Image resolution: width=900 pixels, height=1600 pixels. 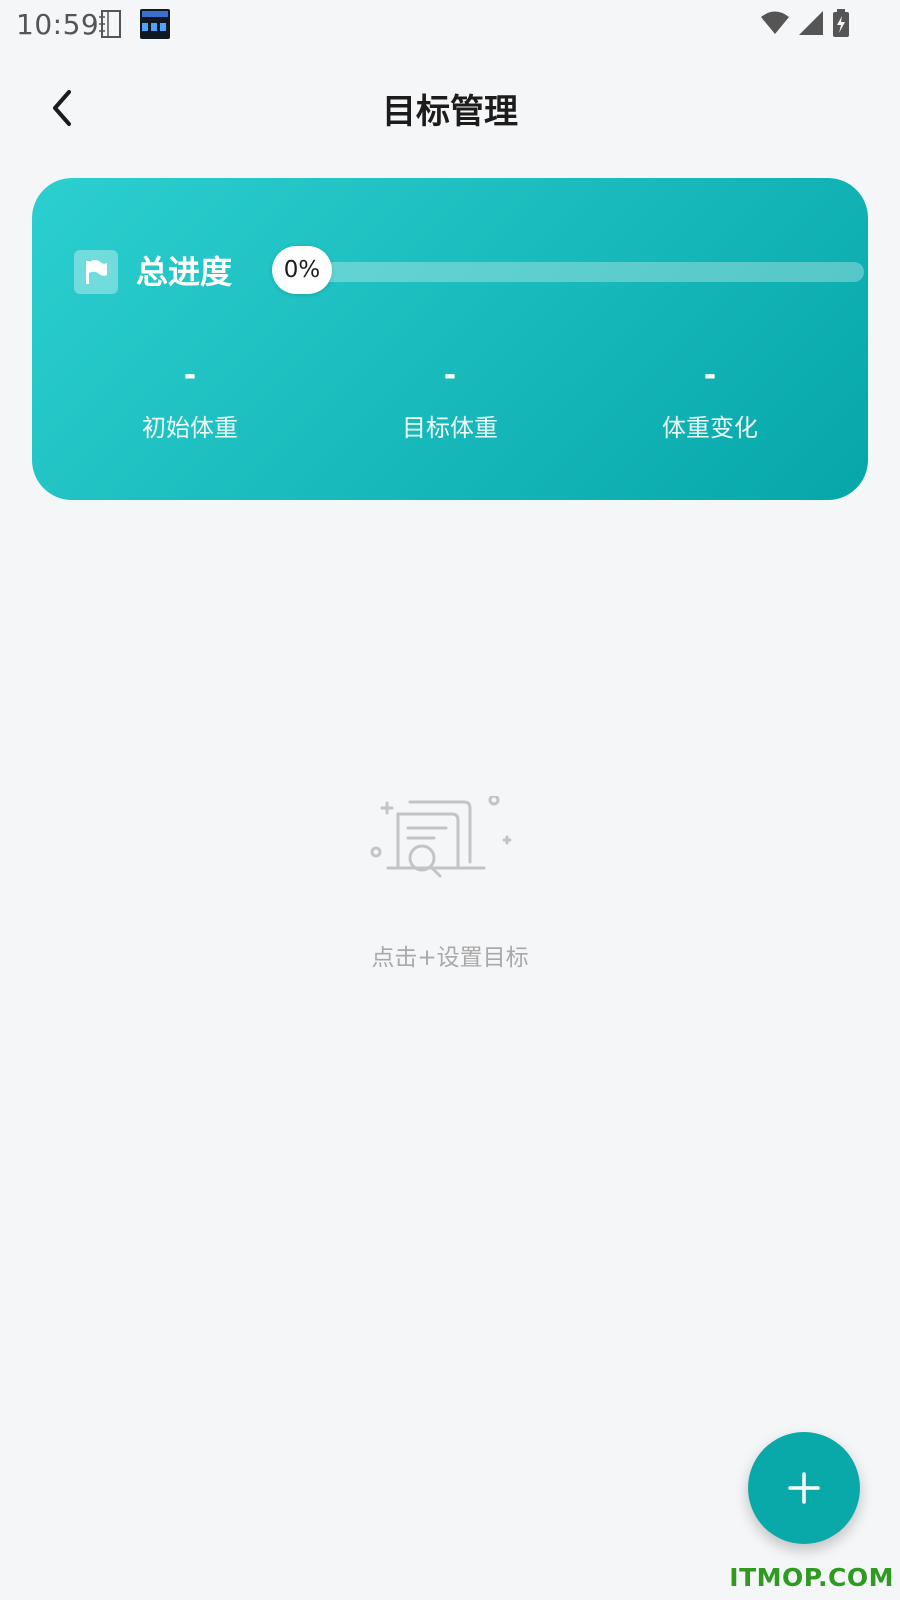 I want to click on notebook-icon, so click(x=110, y=24).